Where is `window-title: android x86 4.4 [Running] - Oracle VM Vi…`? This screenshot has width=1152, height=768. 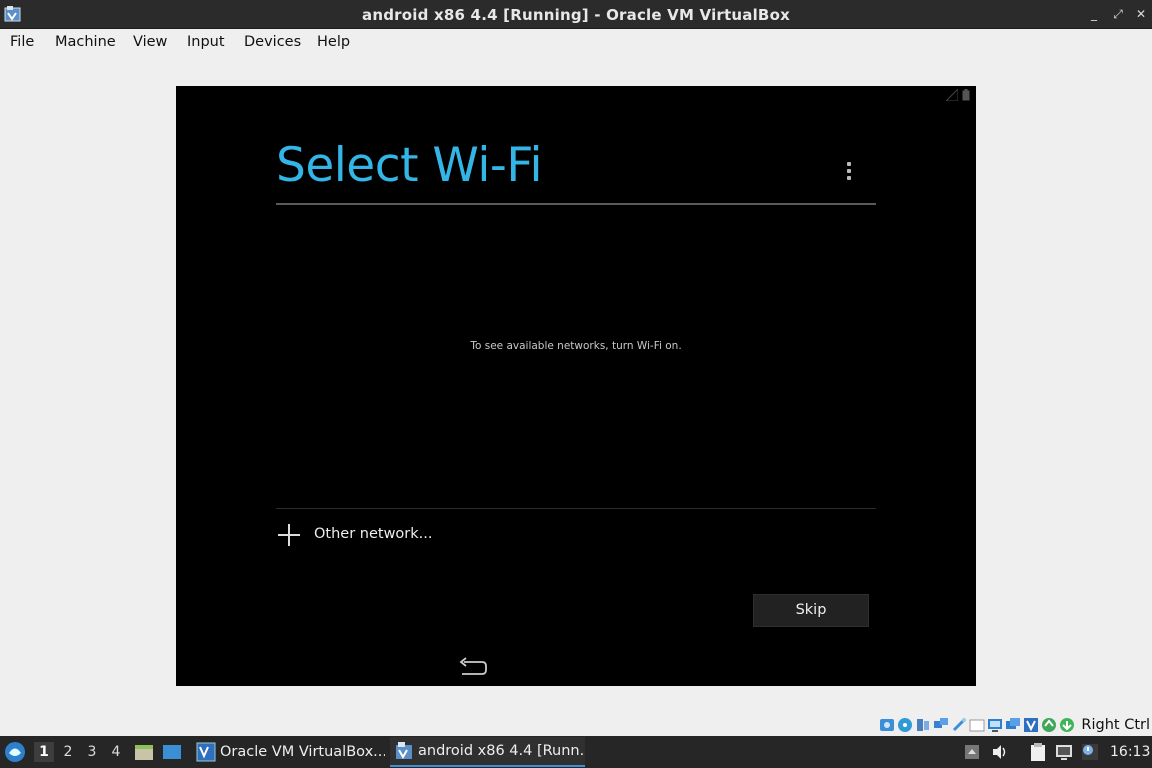
window-title: android x86 4.4 [Running] - Oracle VM Vi… is located at coordinates (576, 15).